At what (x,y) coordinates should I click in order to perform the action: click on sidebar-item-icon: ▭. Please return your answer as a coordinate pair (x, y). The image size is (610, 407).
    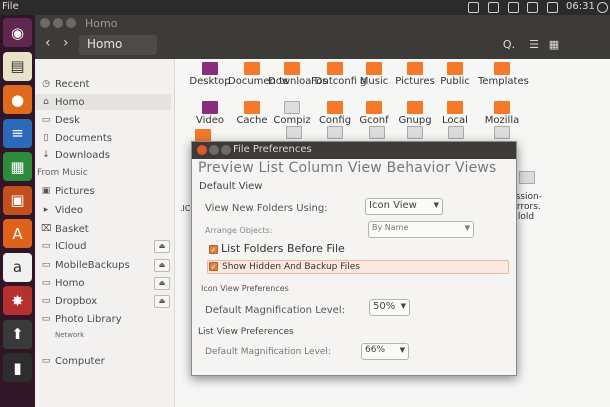
    Looking at the image, I should click on (46, 319).